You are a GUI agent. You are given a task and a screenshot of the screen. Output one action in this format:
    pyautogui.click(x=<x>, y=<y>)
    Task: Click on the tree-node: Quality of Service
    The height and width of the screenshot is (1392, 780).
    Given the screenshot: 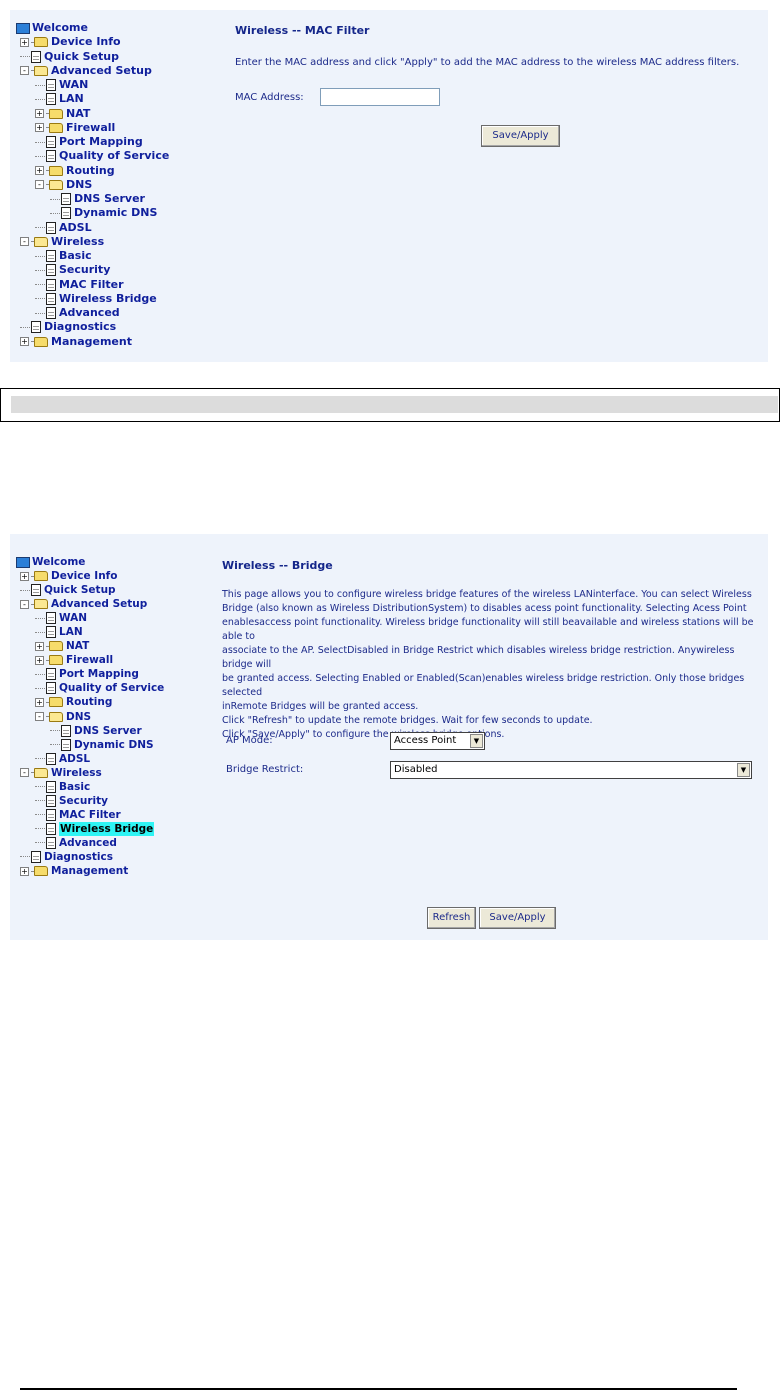 What is the action you would take?
    pyautogui.click(x=99, y=688)
    